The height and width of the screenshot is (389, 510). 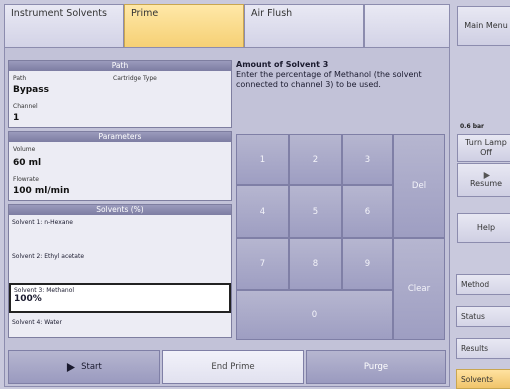 I want to click on start-button: Start, so click(x=84, y=367).